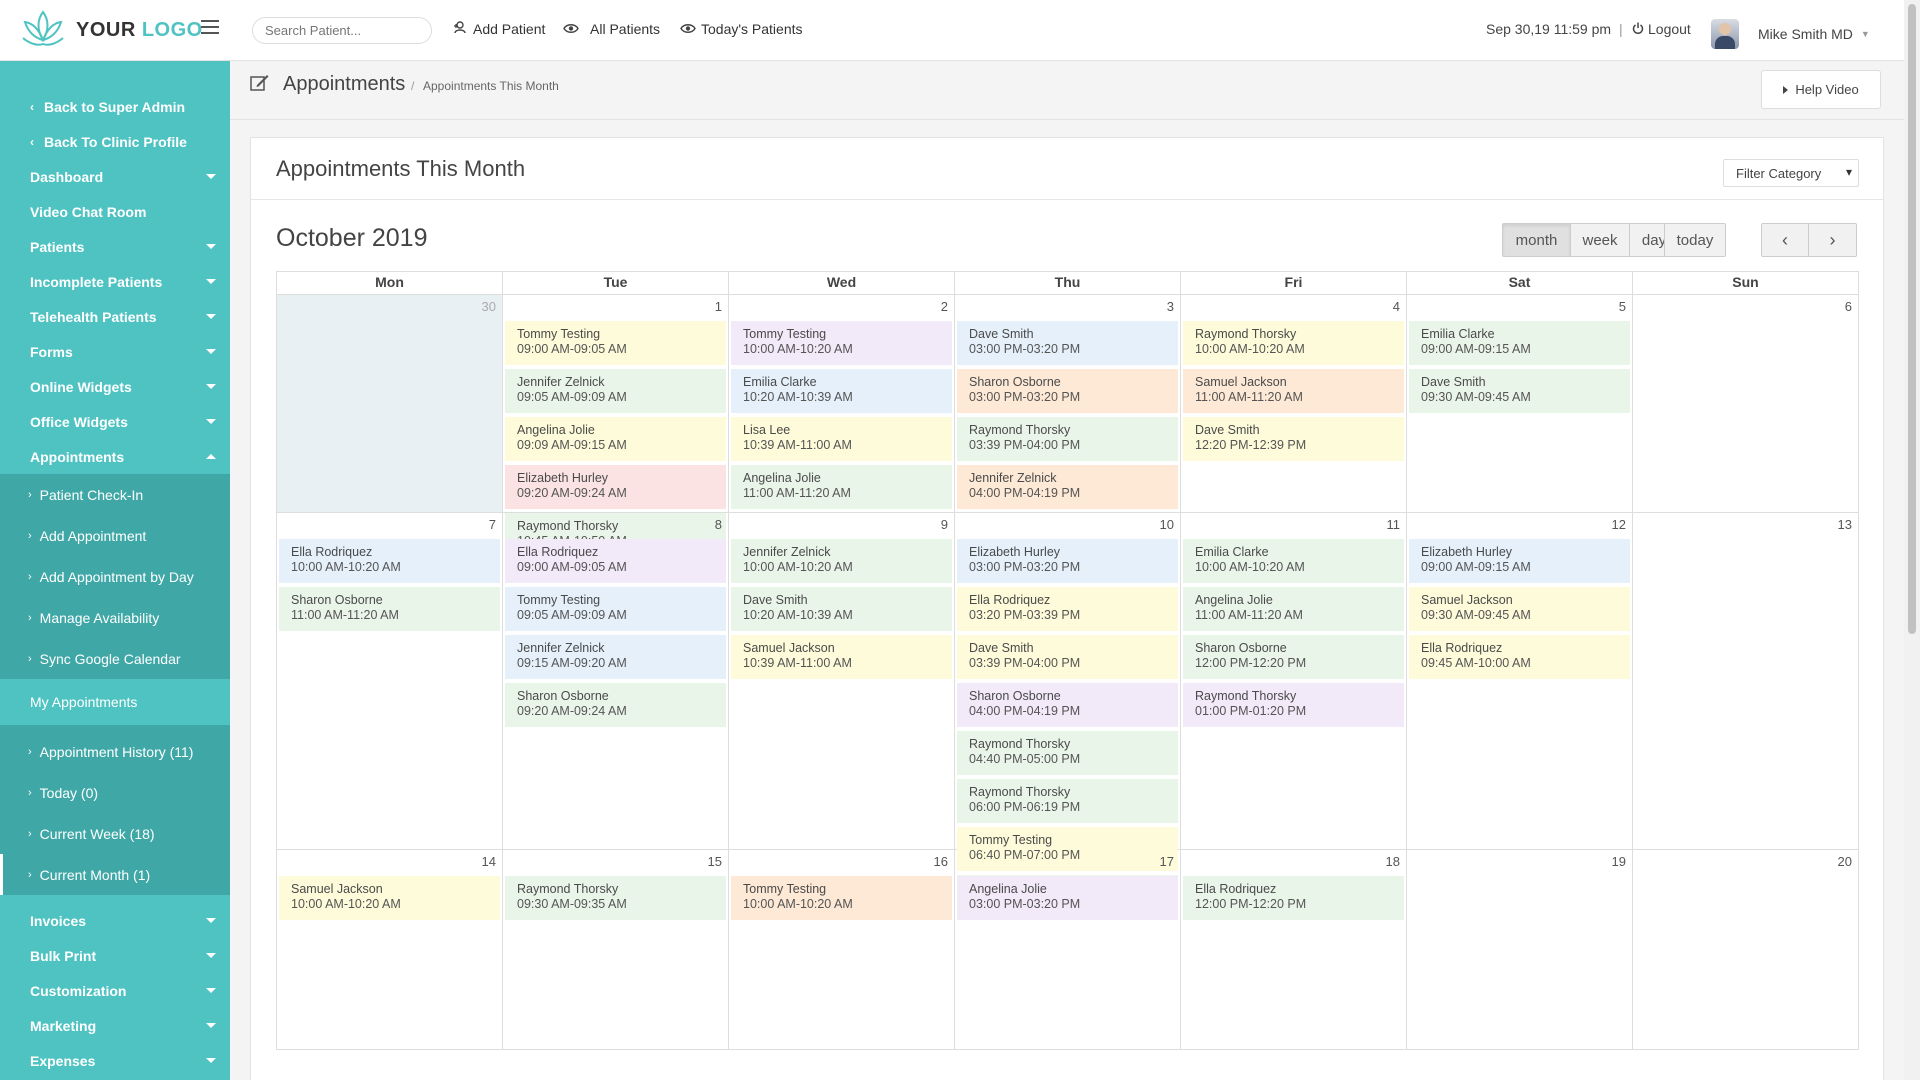 Image resolution: width=1920 pixels, height=1080 pixels. Describe the element at coordinates (615, 343) in the screenshot. I see `appointment-event: Tommy Testing 09:00 AM-09:05 AM` at that location.